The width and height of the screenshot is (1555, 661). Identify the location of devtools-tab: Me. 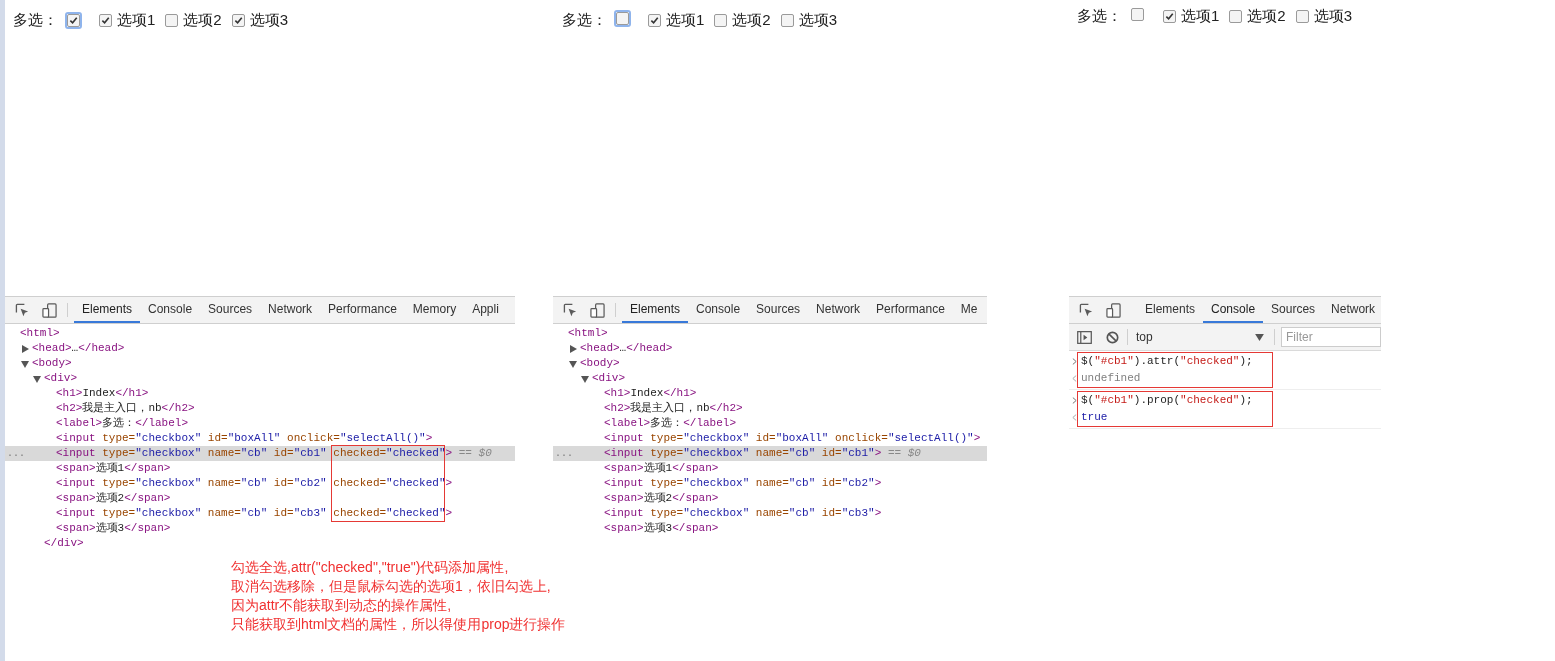
(969, 310).